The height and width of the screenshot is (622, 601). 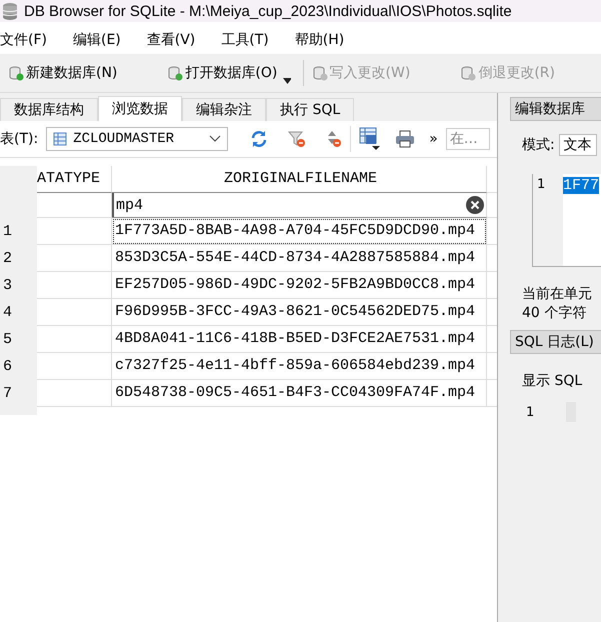 I want to click on toolbar-button: 新建数据库(N), so click(x=63, y=73).